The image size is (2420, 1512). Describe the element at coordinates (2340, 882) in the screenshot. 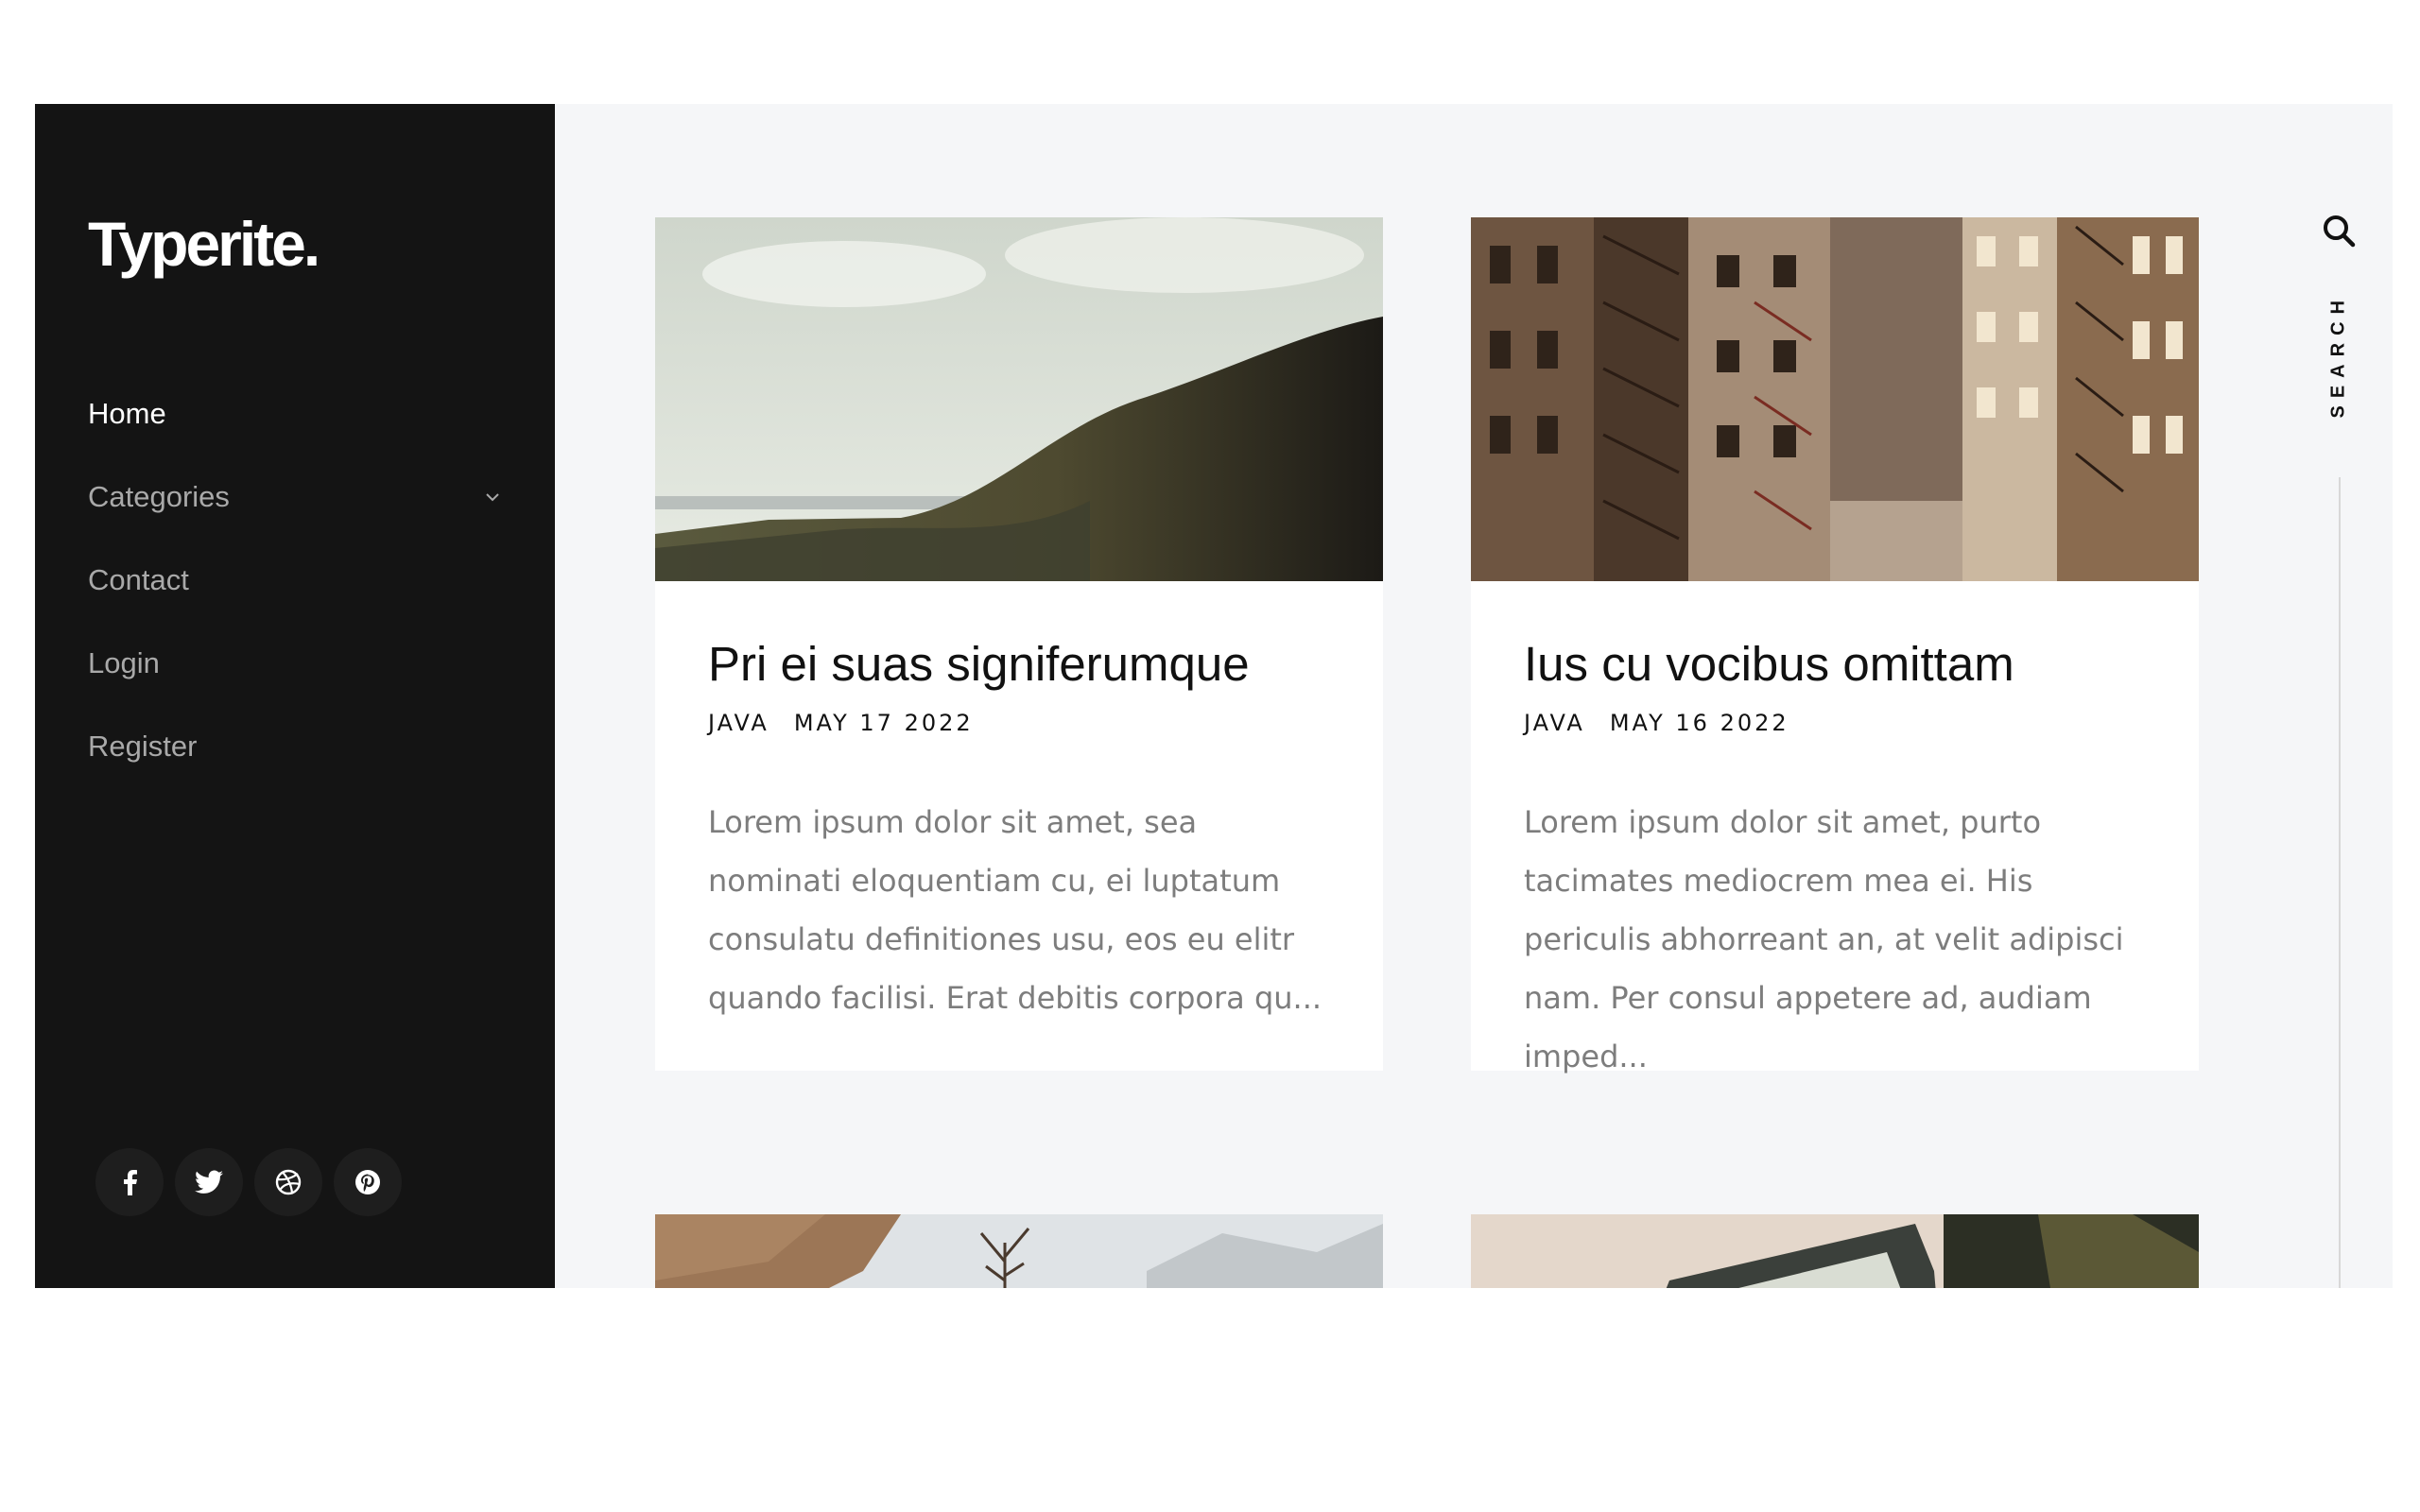

I see `divider` at that location.